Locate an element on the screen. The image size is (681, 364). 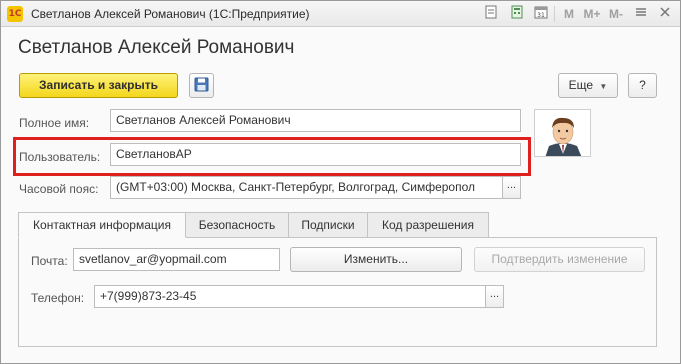
save-and-close-button: Записать и закрыть is located at coordinates (98, 85).